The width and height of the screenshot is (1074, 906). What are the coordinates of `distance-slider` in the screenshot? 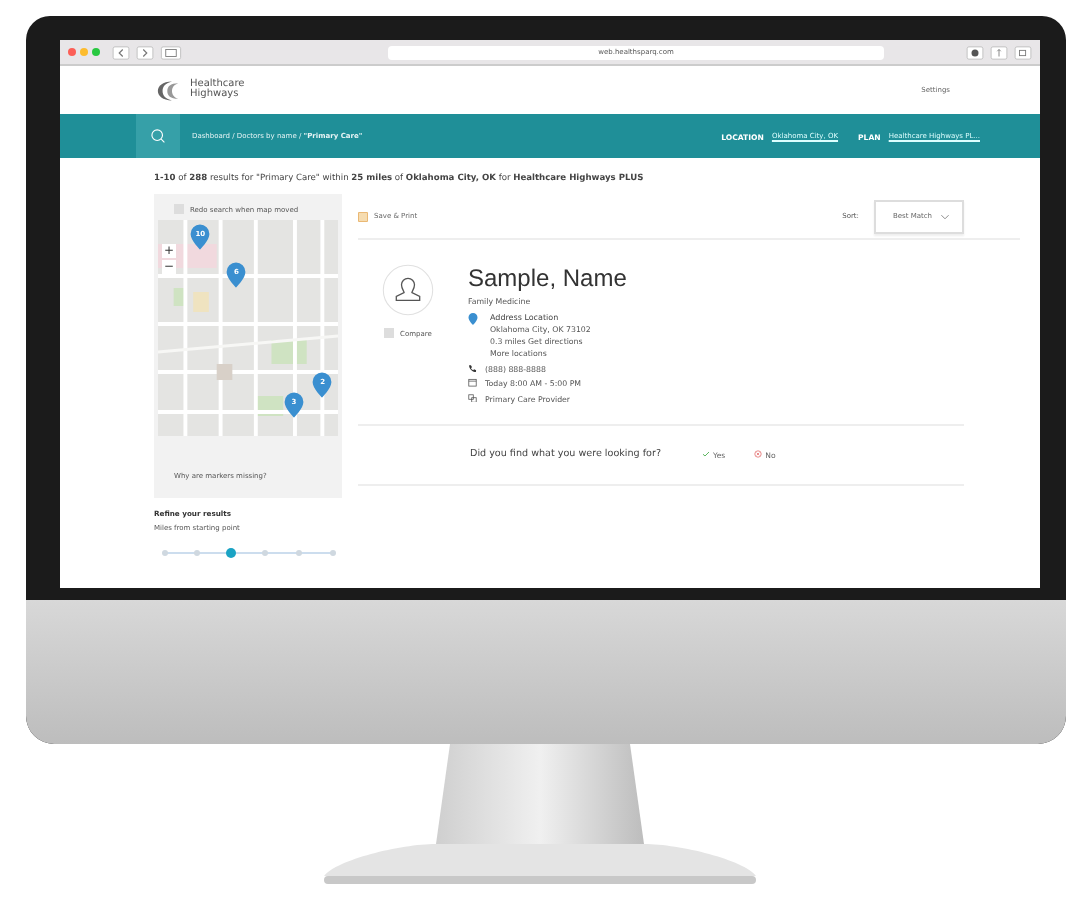 It's located at (248, 552).